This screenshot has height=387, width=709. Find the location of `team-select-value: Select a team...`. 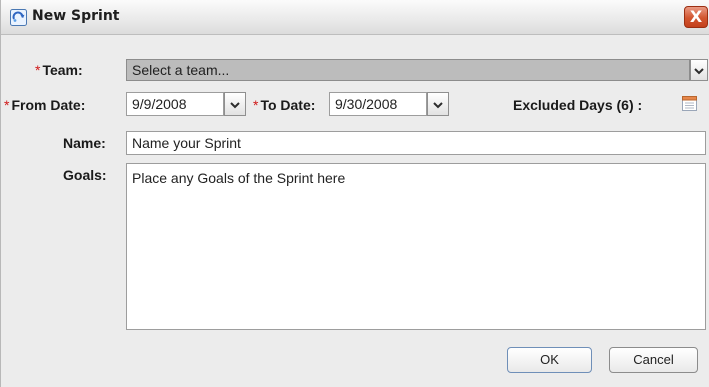

team-select-value: Select a team... is located at coordinates (181, 70).